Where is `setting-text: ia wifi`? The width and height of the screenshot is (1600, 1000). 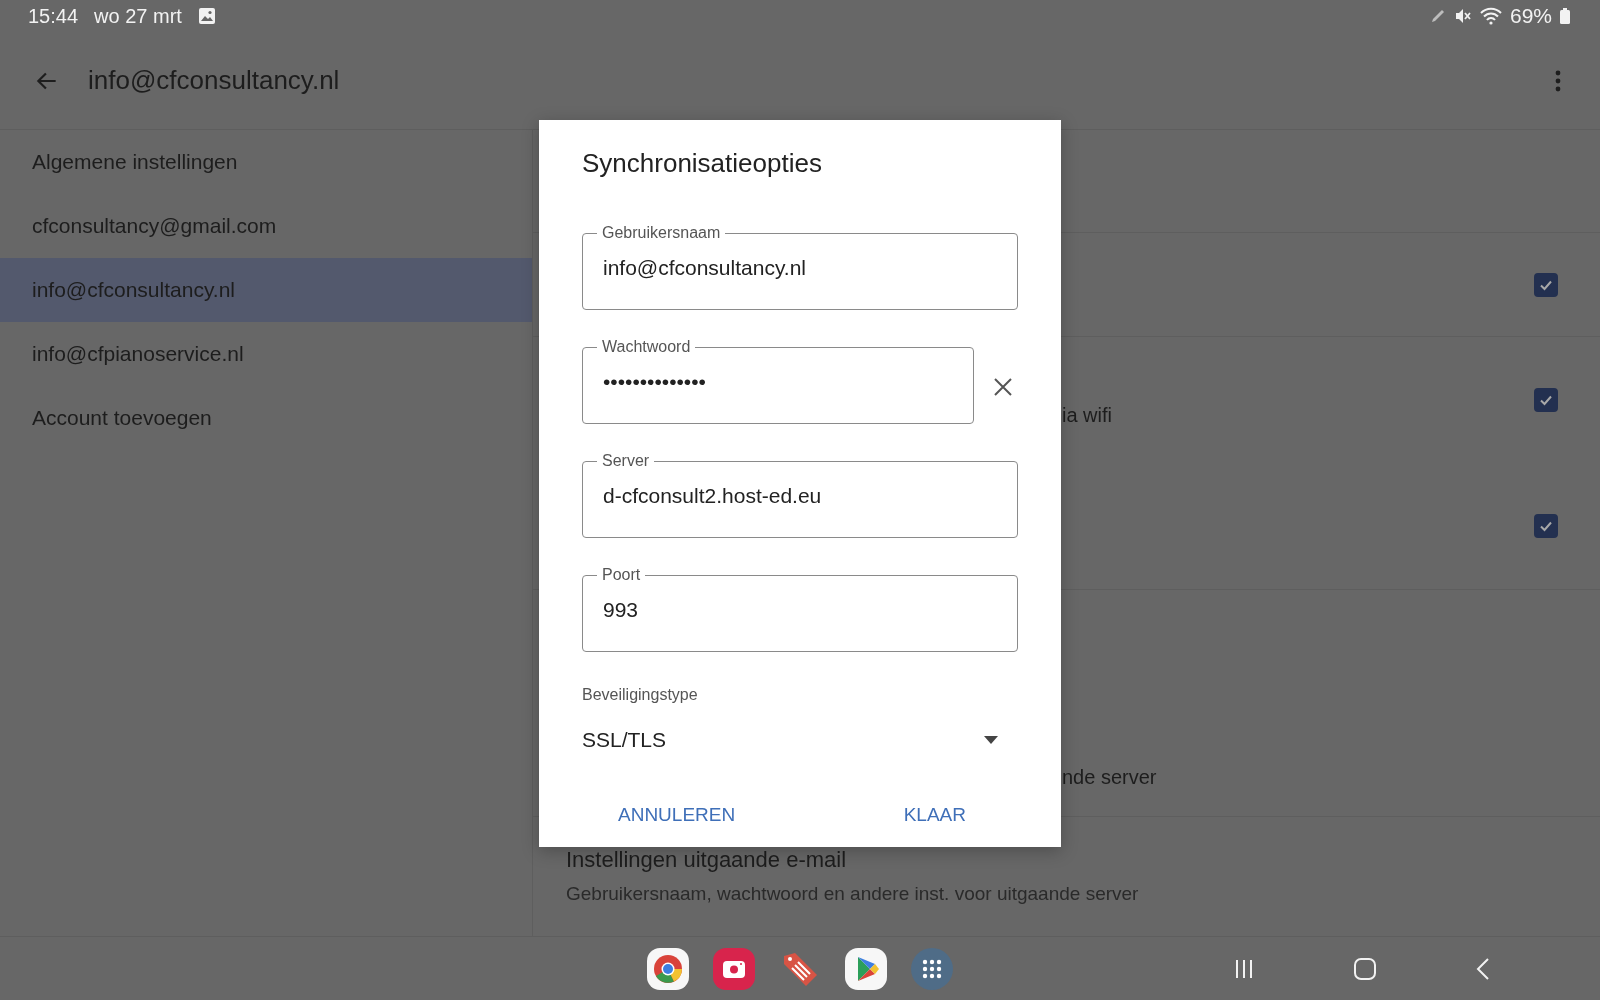 setting-text: ia wifi is located at coordinates (1087, 415).